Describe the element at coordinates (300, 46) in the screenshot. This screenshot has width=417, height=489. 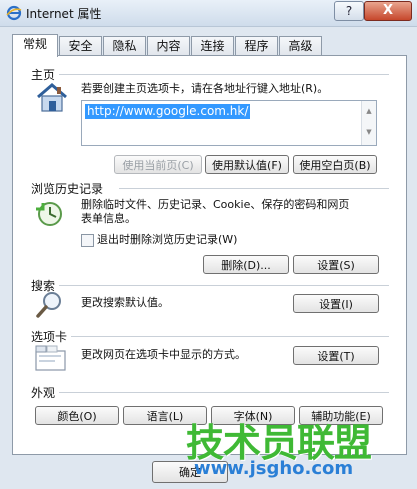
I see `tab-advanced: 高级` at that location.